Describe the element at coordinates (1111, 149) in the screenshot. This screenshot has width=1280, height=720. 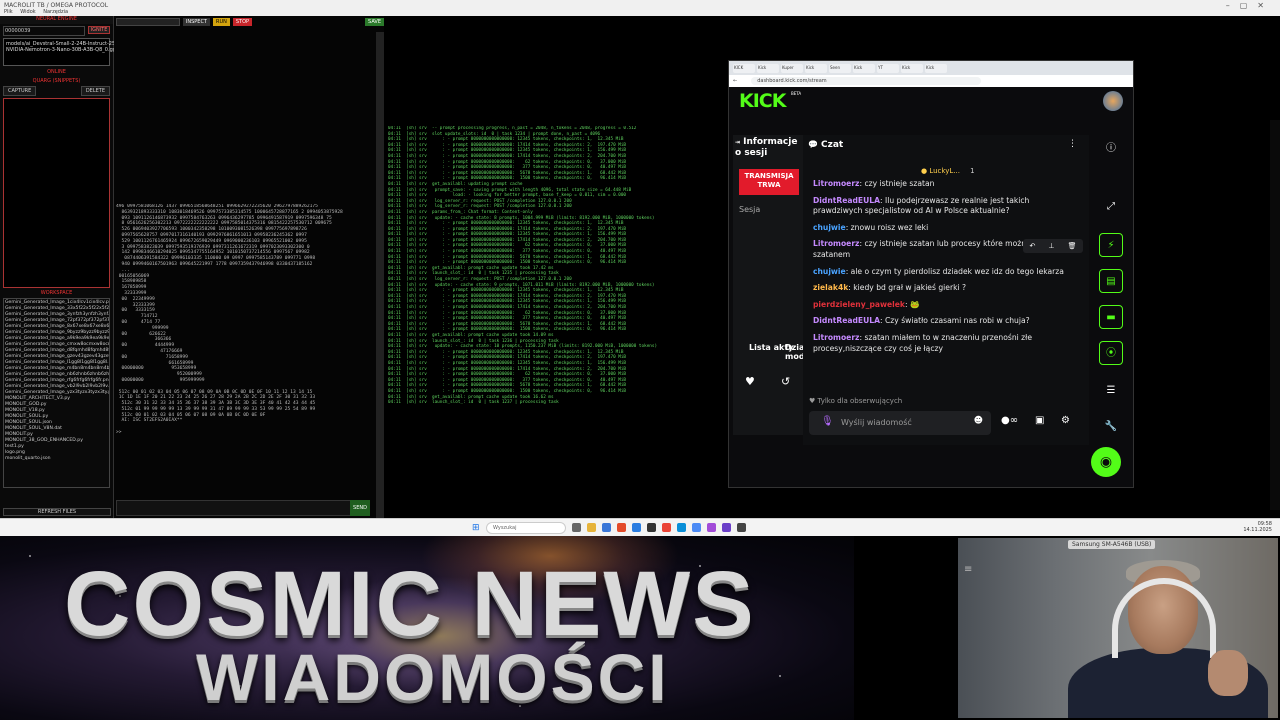
I see `info-icon: ⓘ` at that location.